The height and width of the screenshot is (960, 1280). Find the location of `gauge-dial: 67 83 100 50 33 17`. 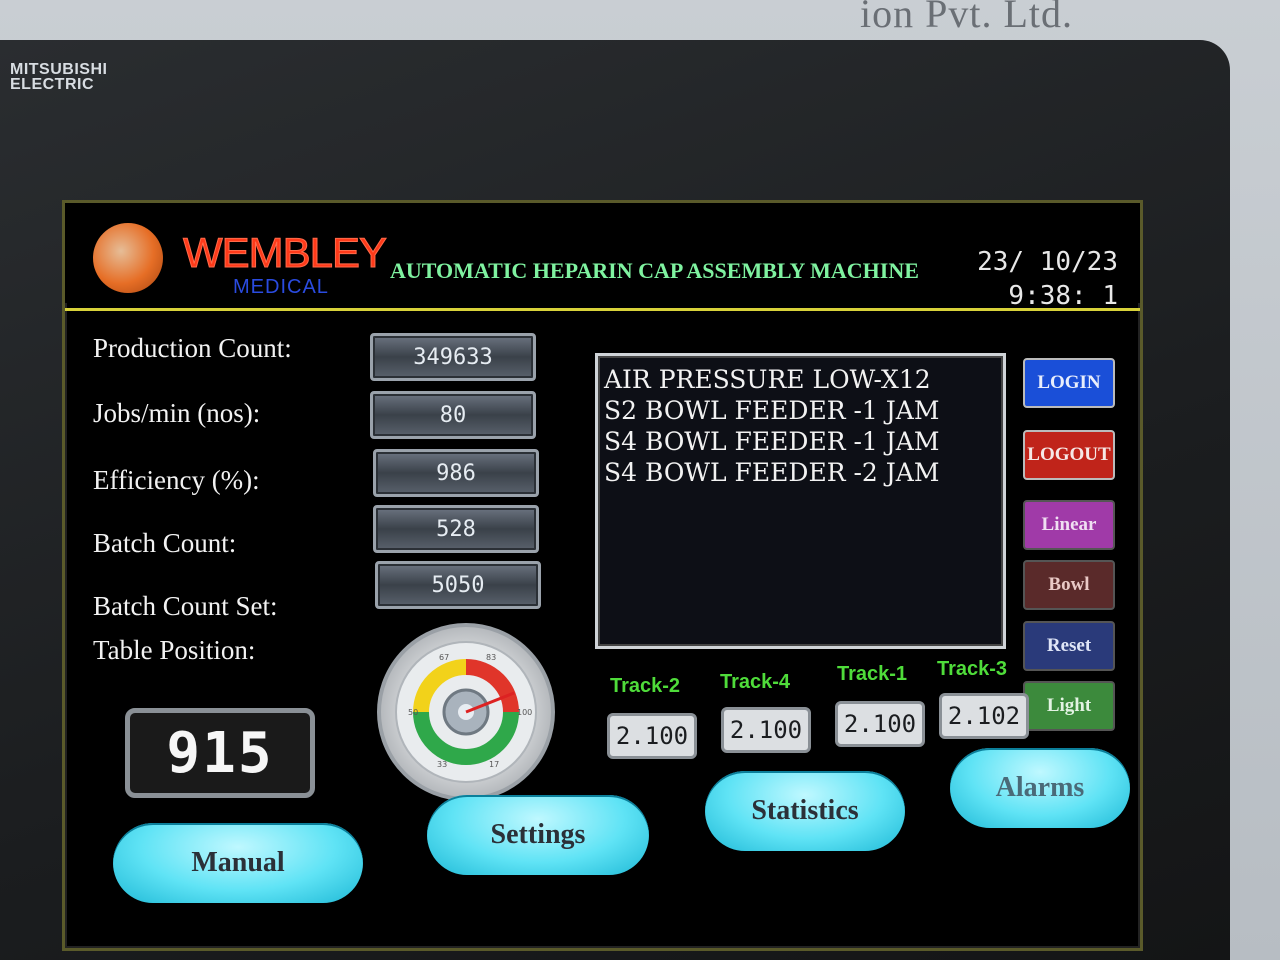

gauge-dial: 67 83 100 50 33 17 is located at coordinates (466, 712).